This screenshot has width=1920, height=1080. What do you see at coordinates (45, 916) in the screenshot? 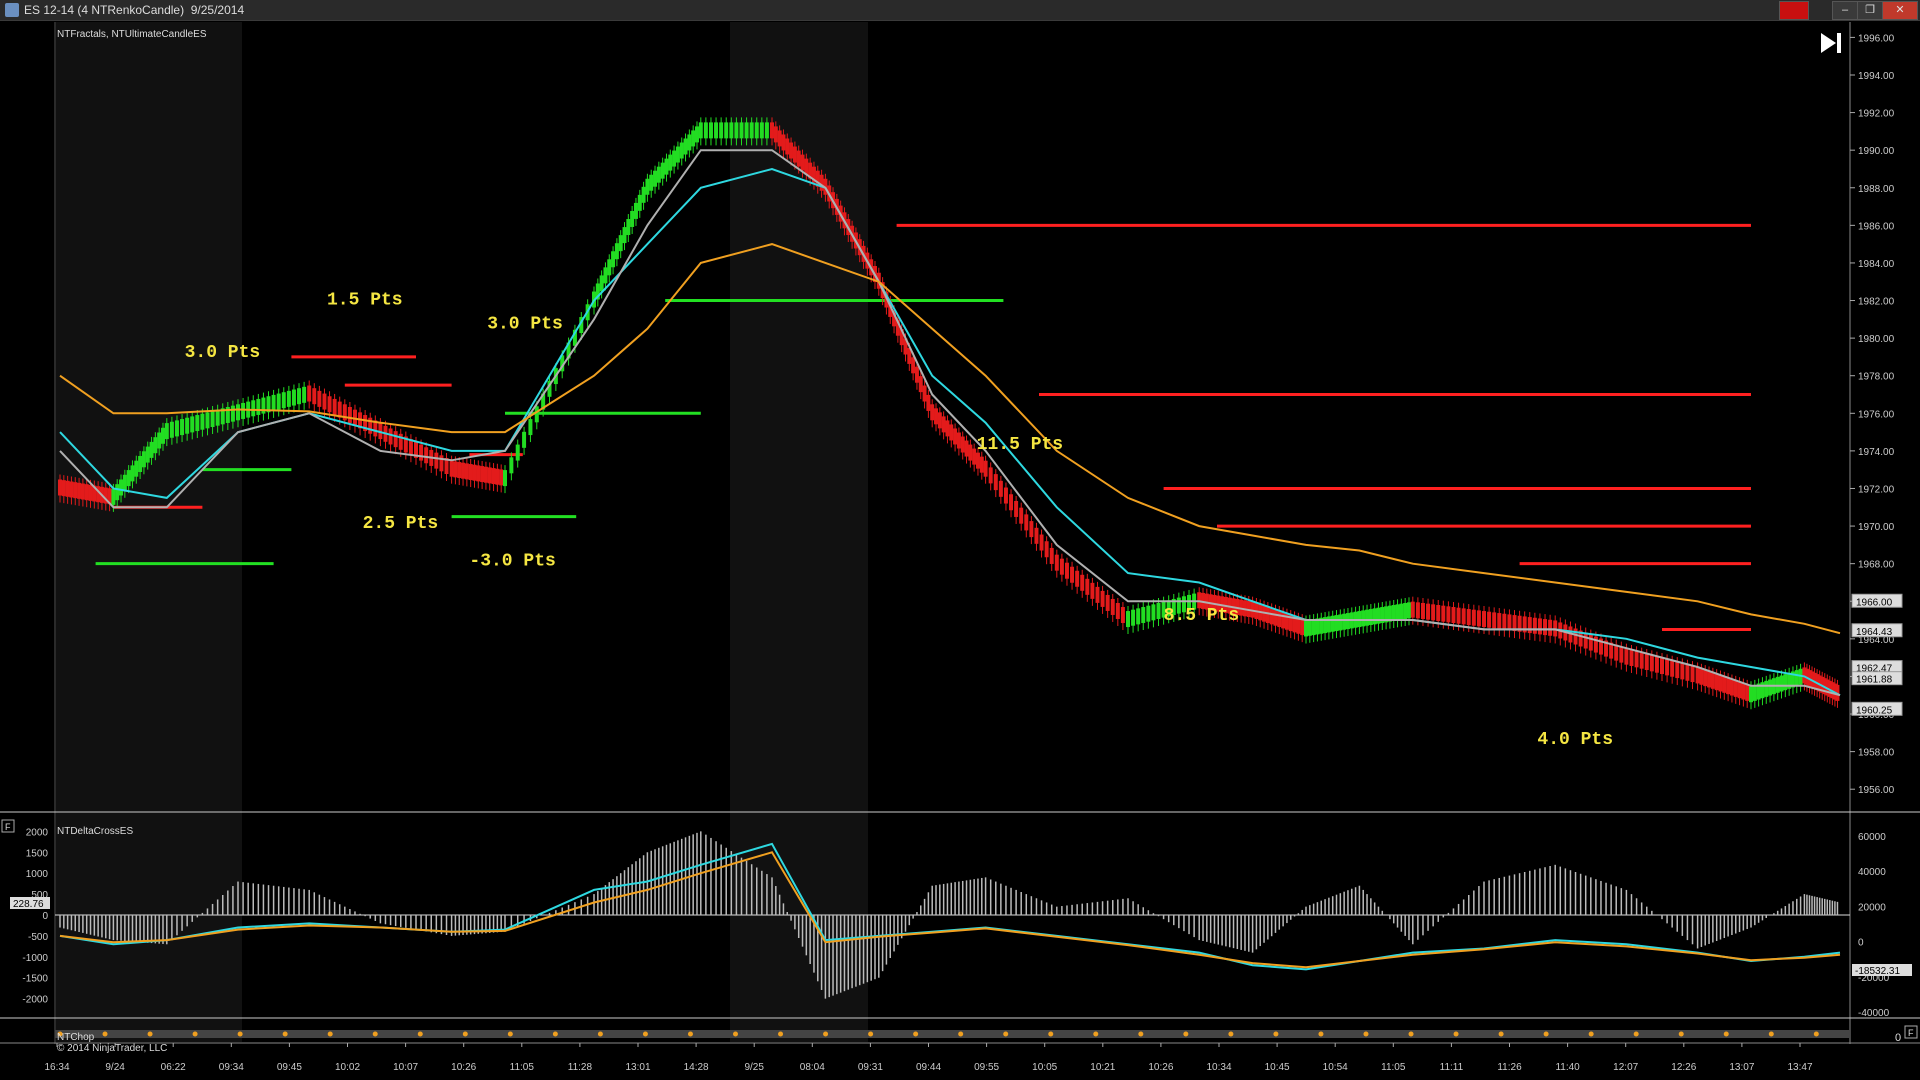
I see `delta-left-tick: 0` at bounding box center [45, 916].